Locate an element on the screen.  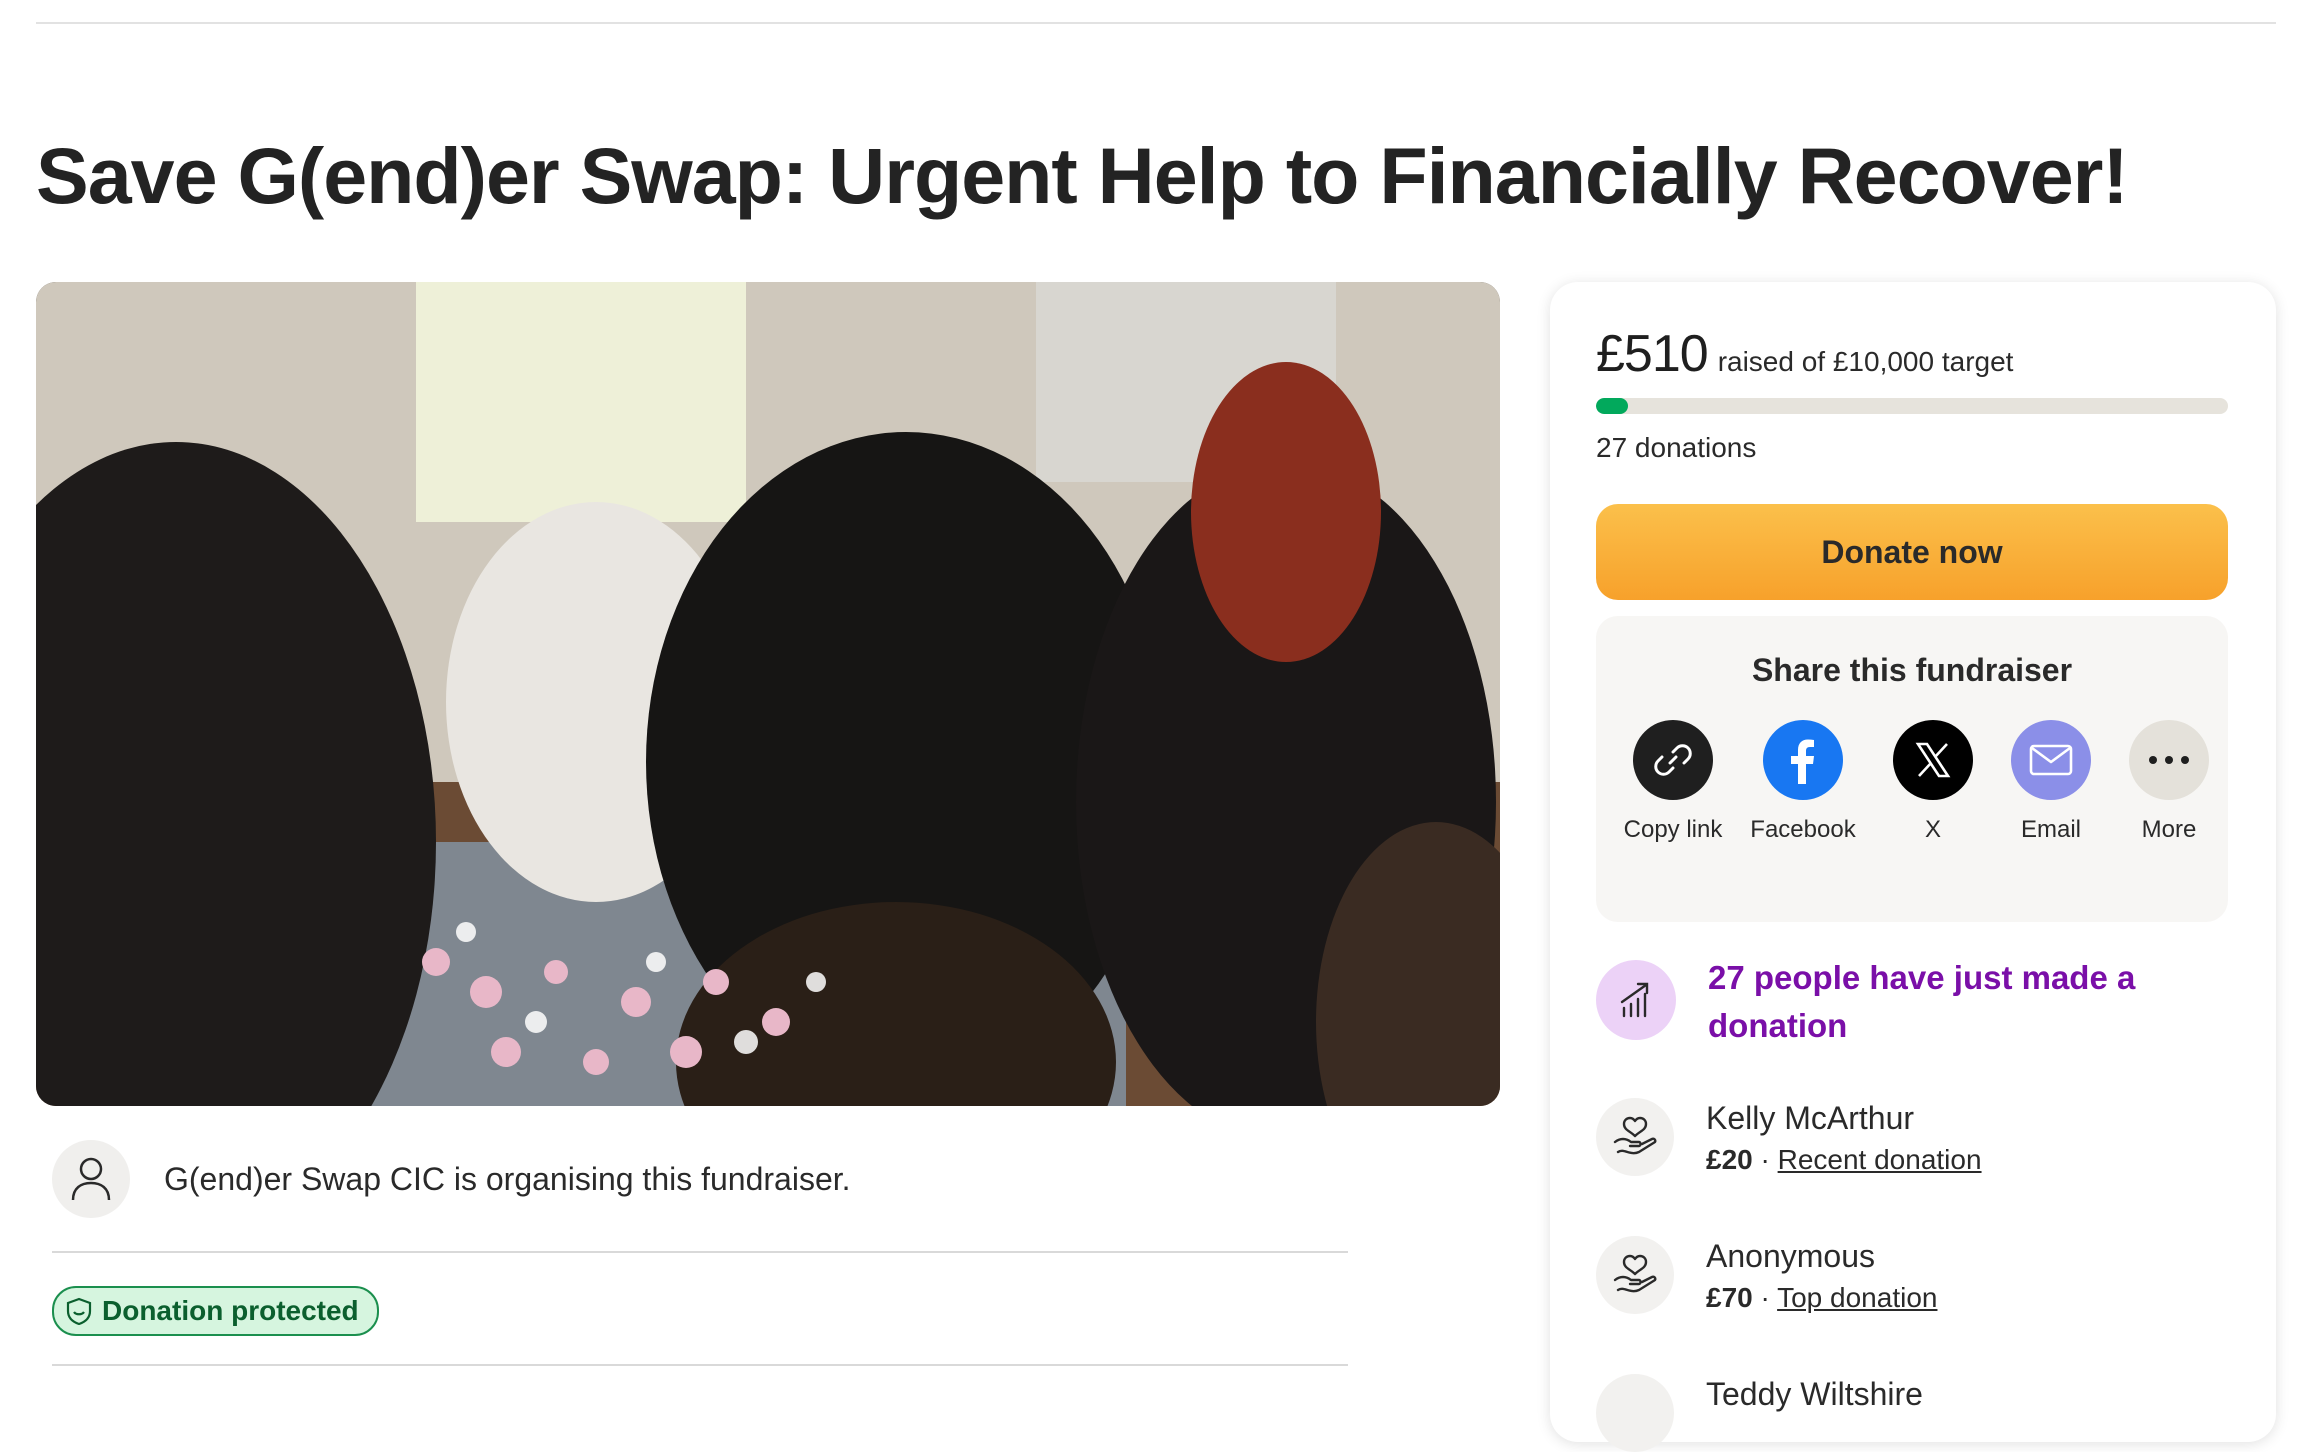
donation-protected-badge: Donation protected is located at coordinates (215, 1311).